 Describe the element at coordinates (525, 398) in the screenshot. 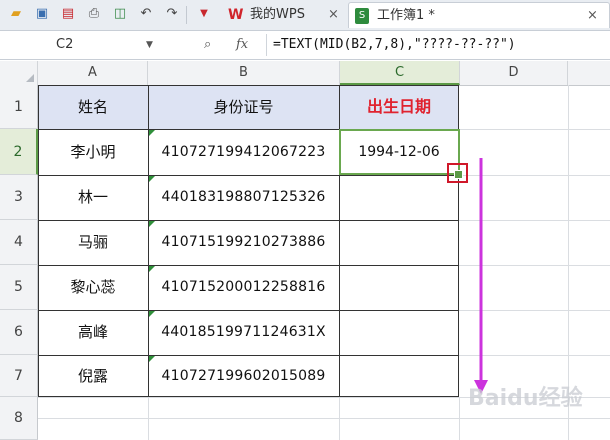

I see `watermark: Baidu经验` at that location.